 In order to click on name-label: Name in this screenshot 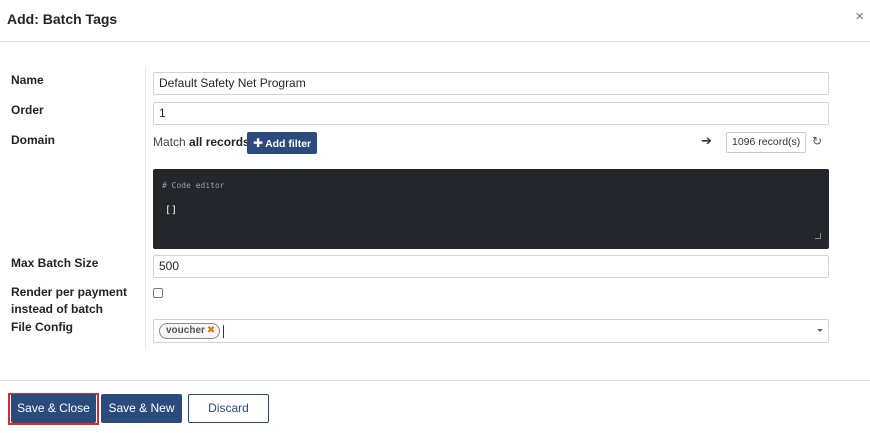, I will do `click(27, 80)`.